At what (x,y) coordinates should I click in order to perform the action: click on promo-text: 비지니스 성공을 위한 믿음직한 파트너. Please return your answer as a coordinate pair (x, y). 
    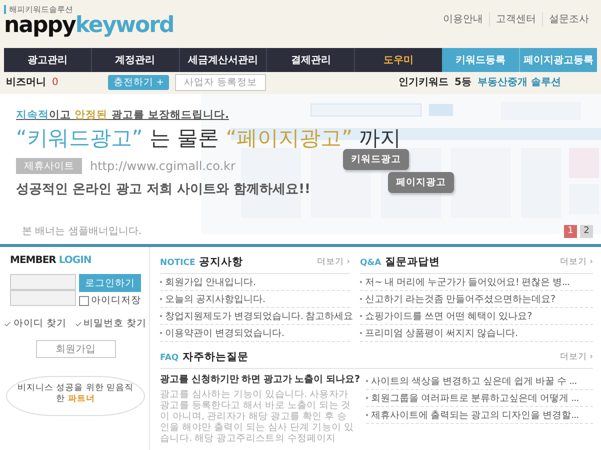
    Looking at the image, I should click on (75, 393).